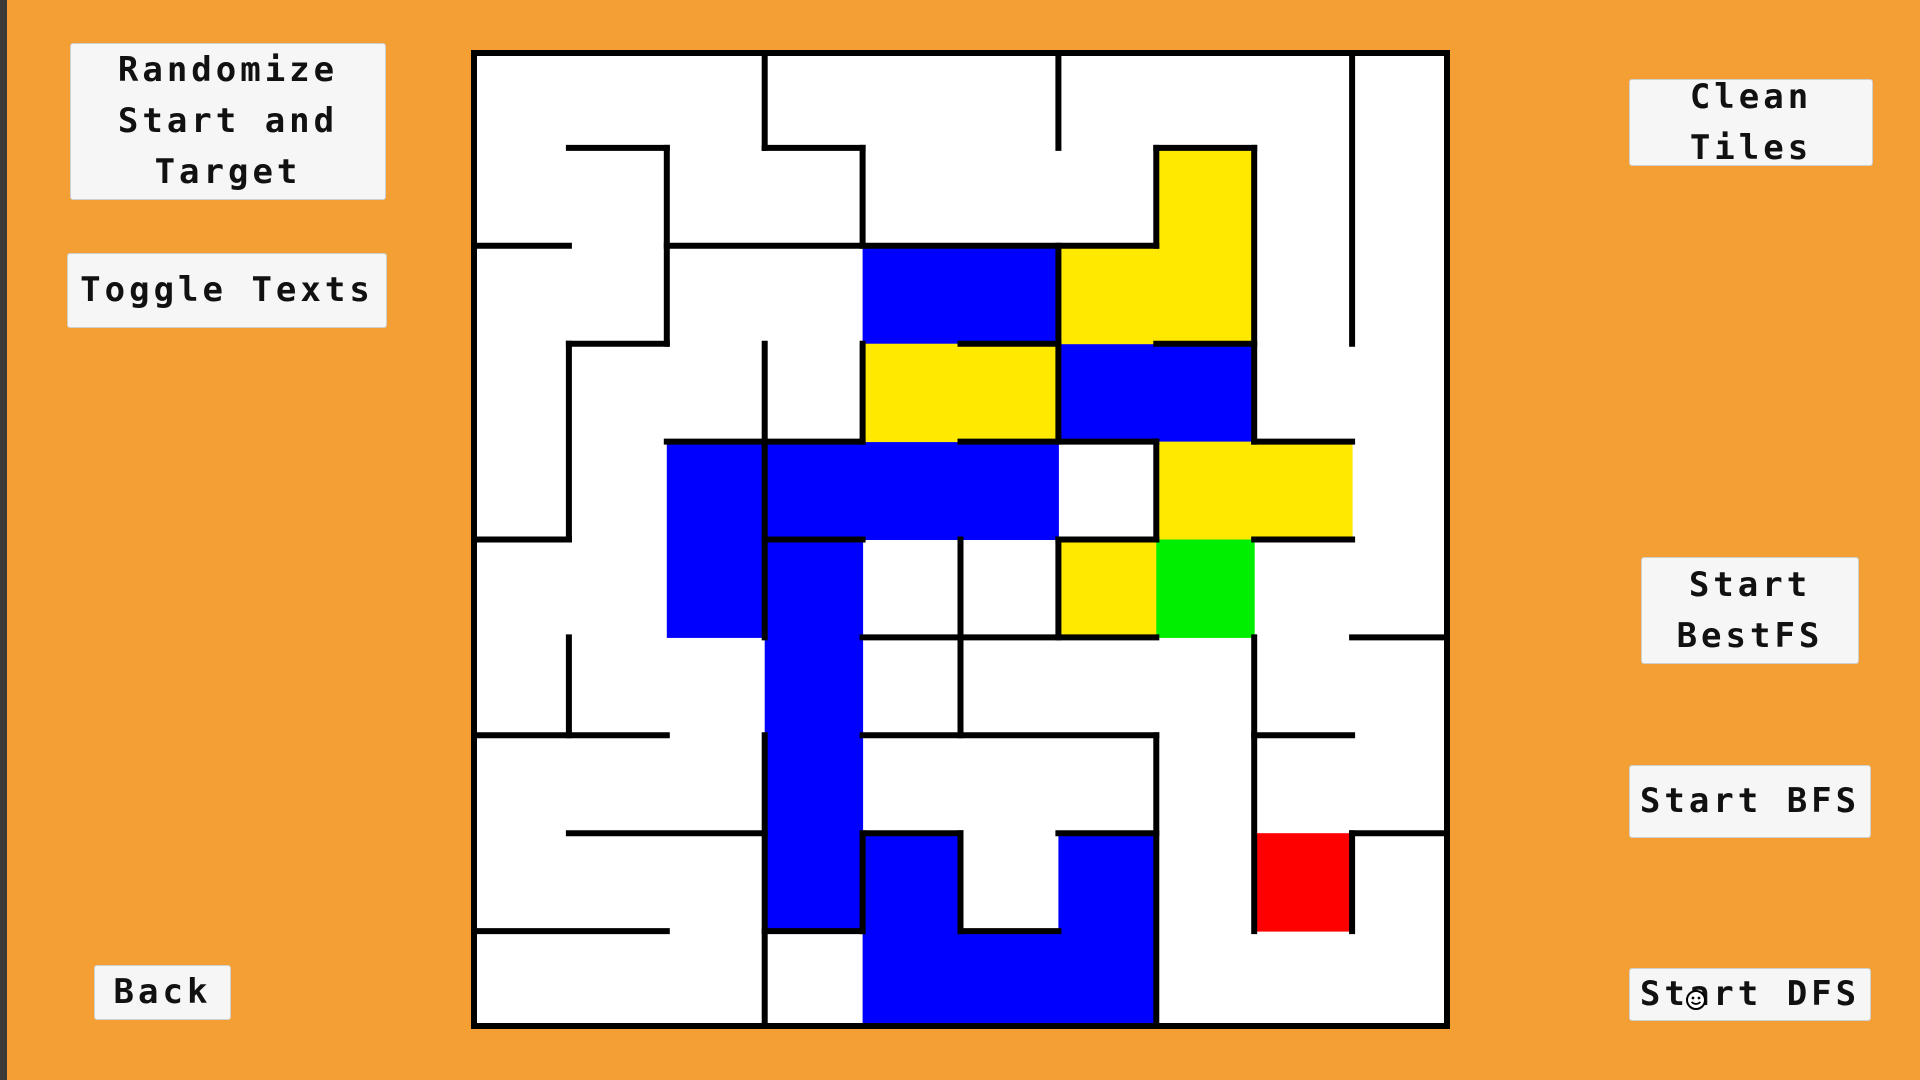 The width and height of the screenshot is (1920, 1080). What do you see at coordinates (1696, 1000) in the screenshot?
I see `mouse-cursor-icon` at bounding box center [1696, 1000].